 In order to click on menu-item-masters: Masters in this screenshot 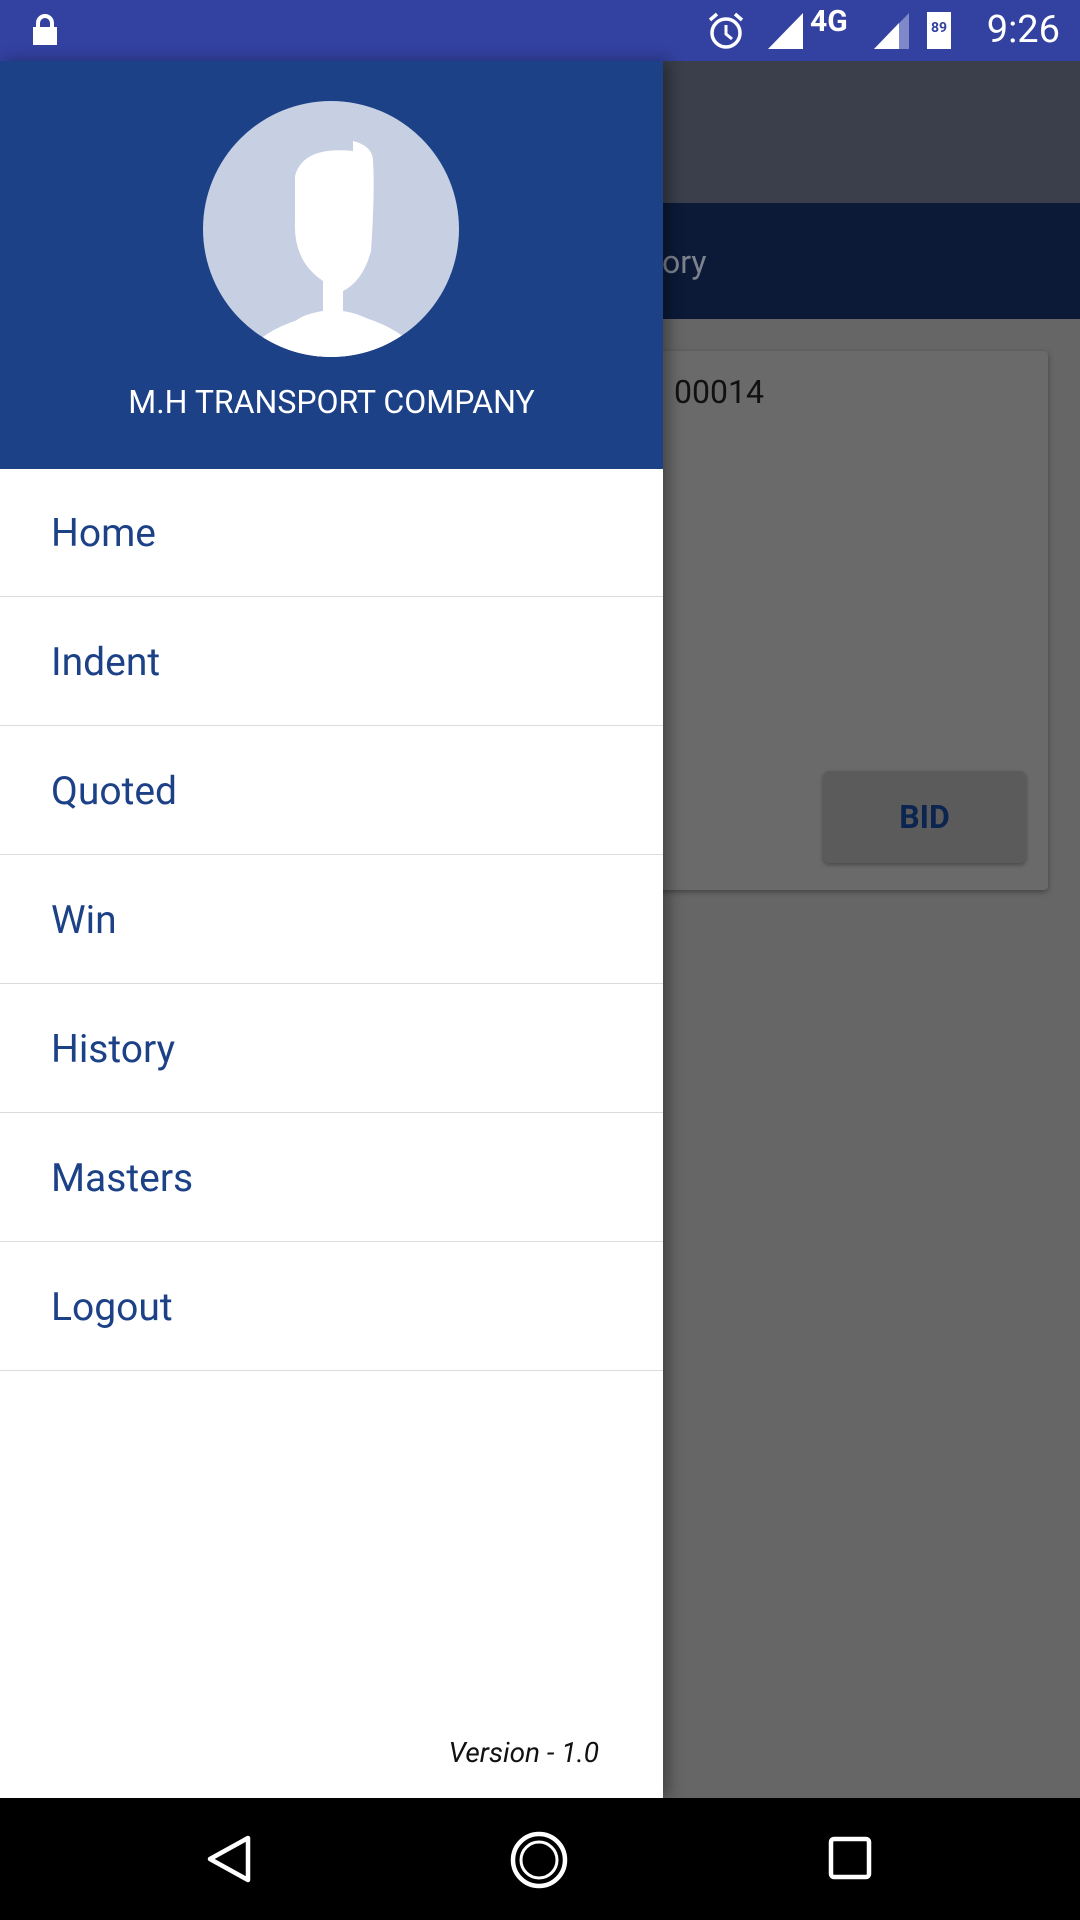, I will do `click(331, 1178)`.